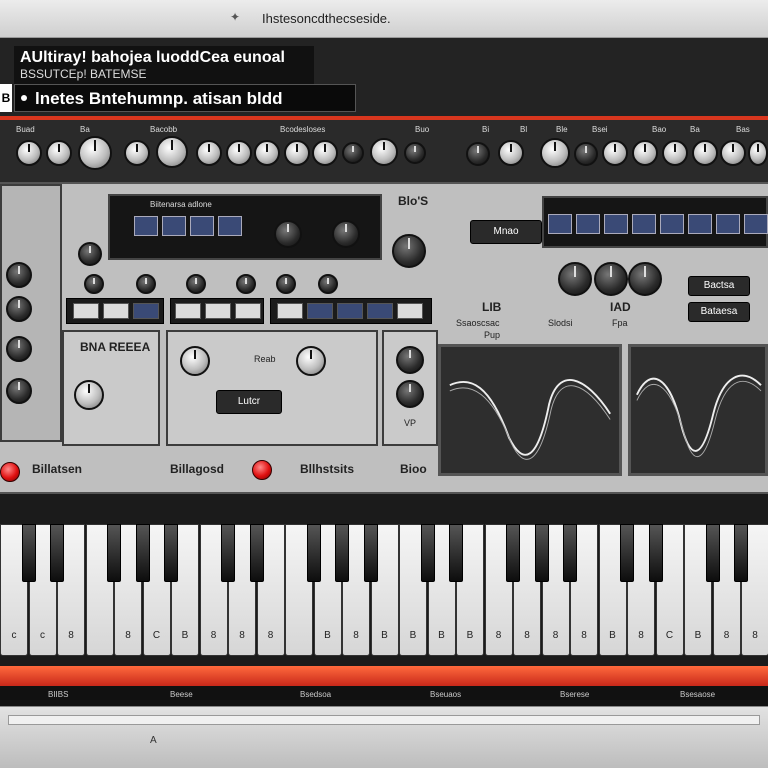 The height and width of the screenshot is (768, 768). Describe the element at coordinates (506, 232) in the screenshot. I see `mode-button: Mnao` at that location.